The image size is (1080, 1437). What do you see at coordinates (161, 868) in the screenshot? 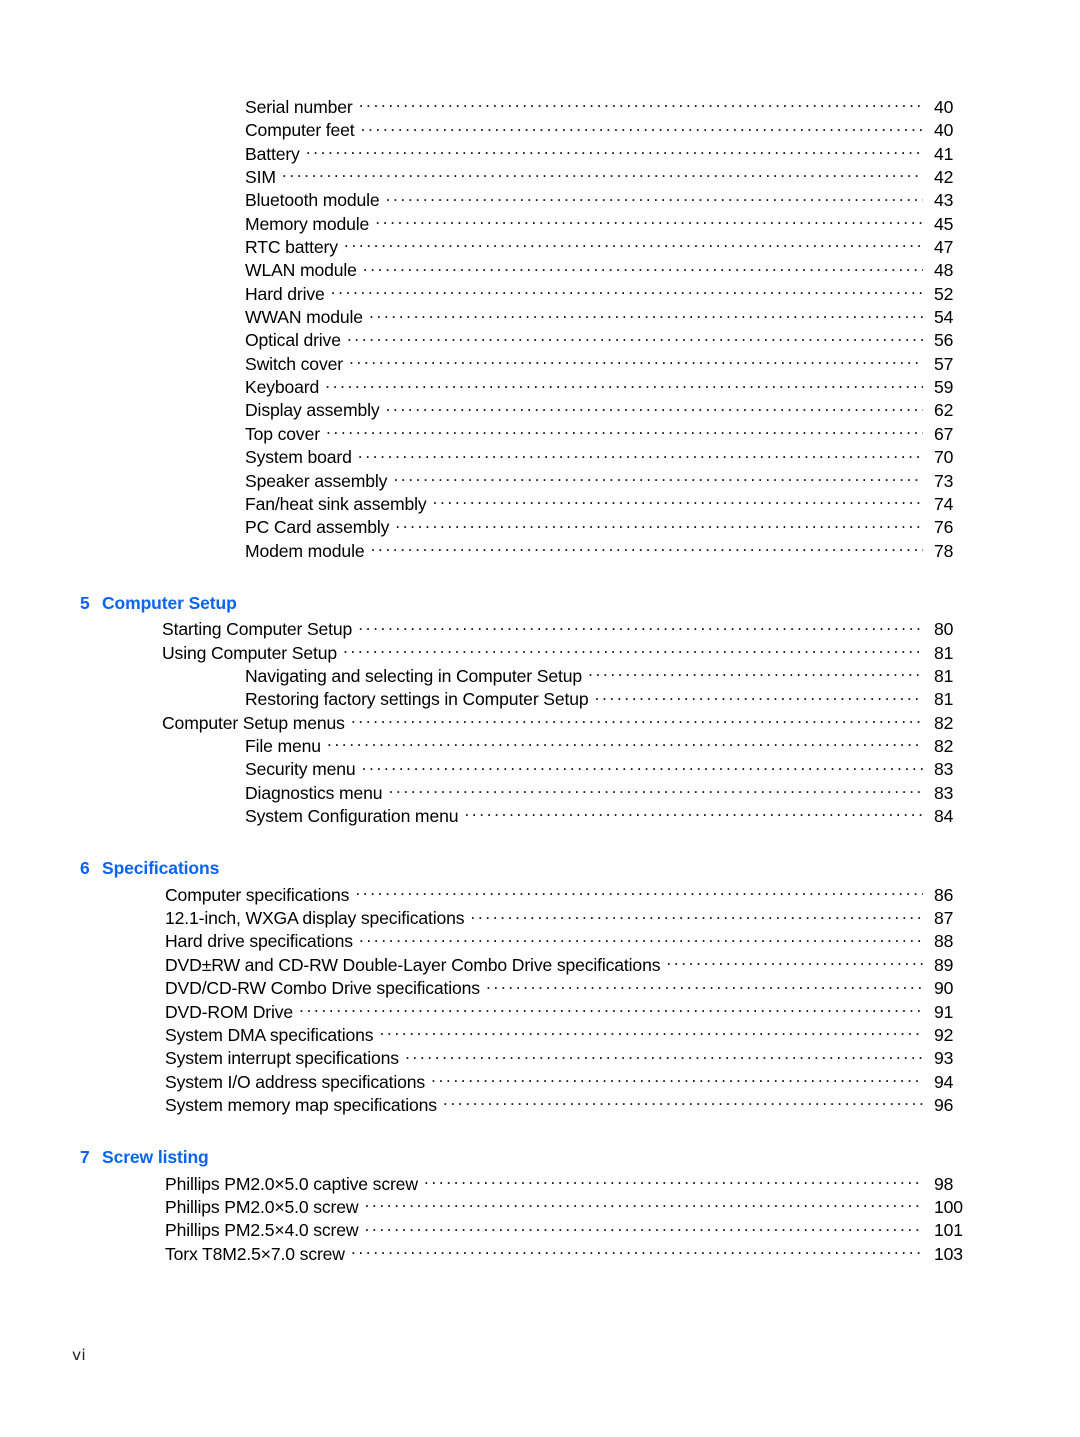
I see `section-title: Specifications` at bounding box center [161, 868].